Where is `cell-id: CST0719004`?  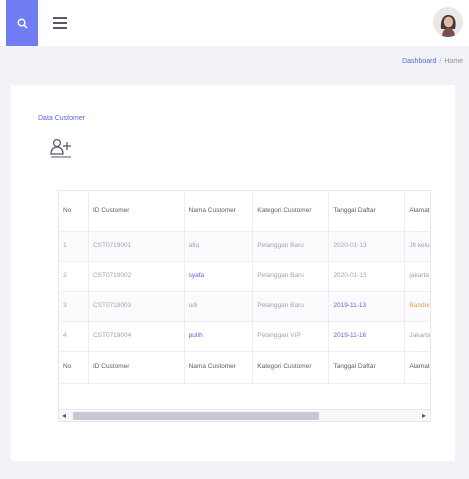
cell-id: CST0719004 is located at coordinates (136, 336).